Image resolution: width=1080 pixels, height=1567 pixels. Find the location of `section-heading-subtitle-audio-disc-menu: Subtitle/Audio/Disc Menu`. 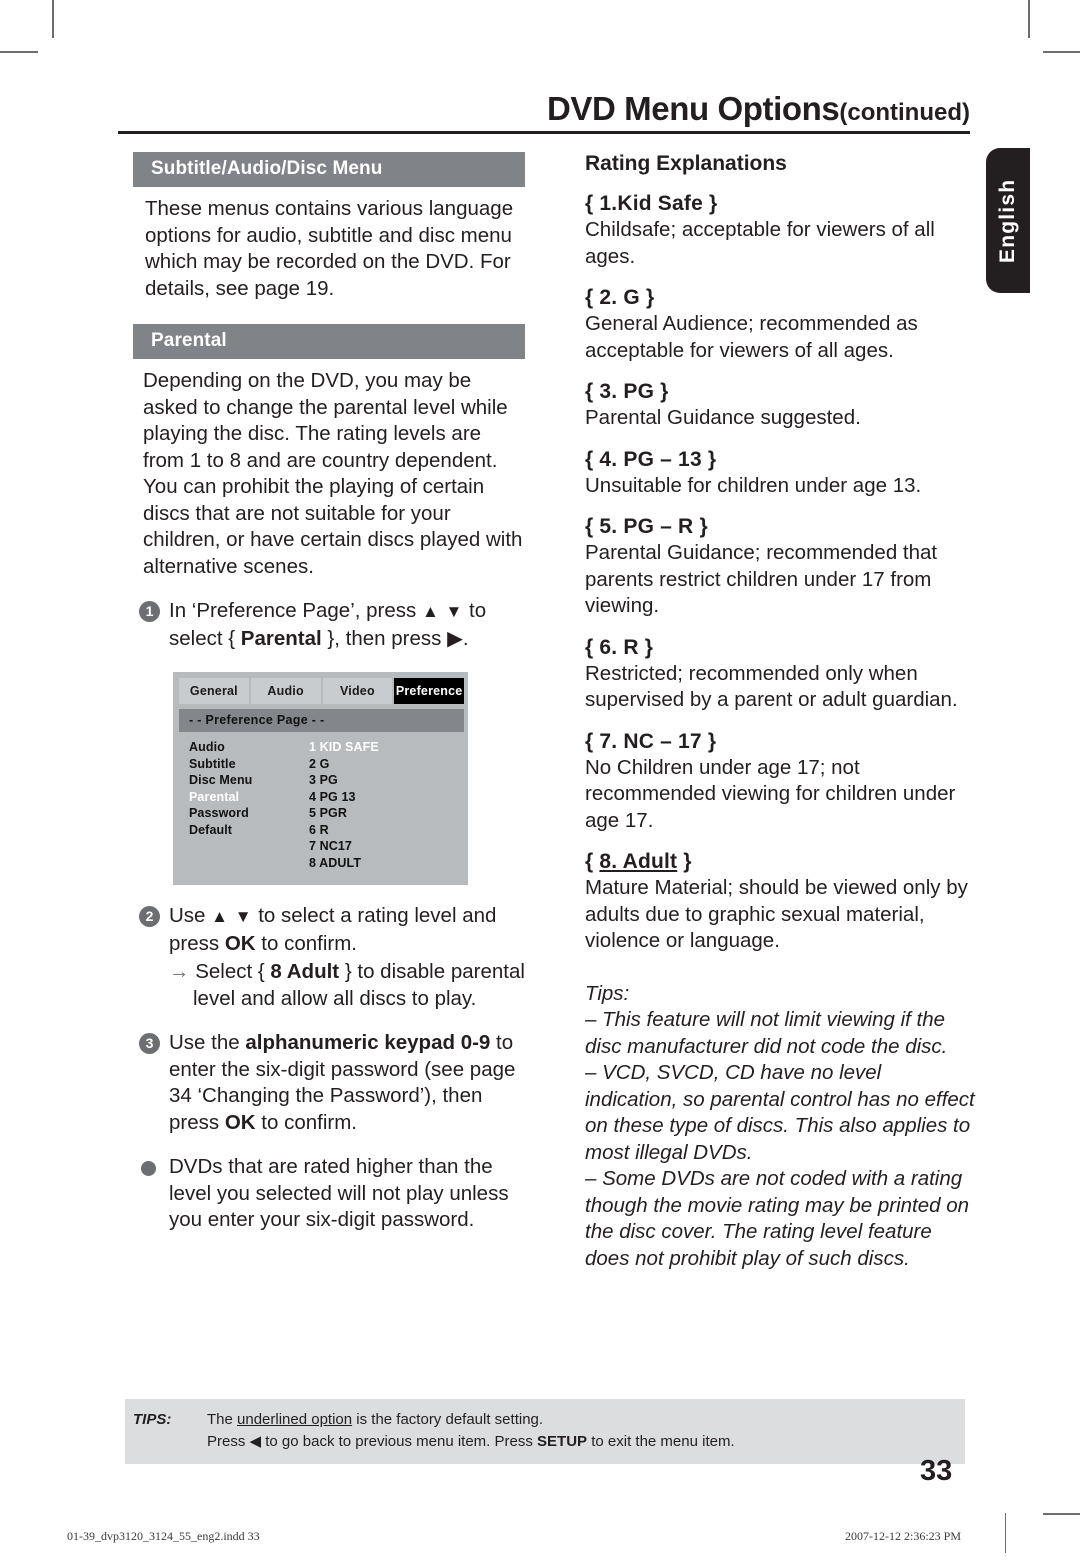

section-heading-subtitle-audio-disc-menu: Subtitle/Audio/Disc Menu is located at coordinates (329, 169).